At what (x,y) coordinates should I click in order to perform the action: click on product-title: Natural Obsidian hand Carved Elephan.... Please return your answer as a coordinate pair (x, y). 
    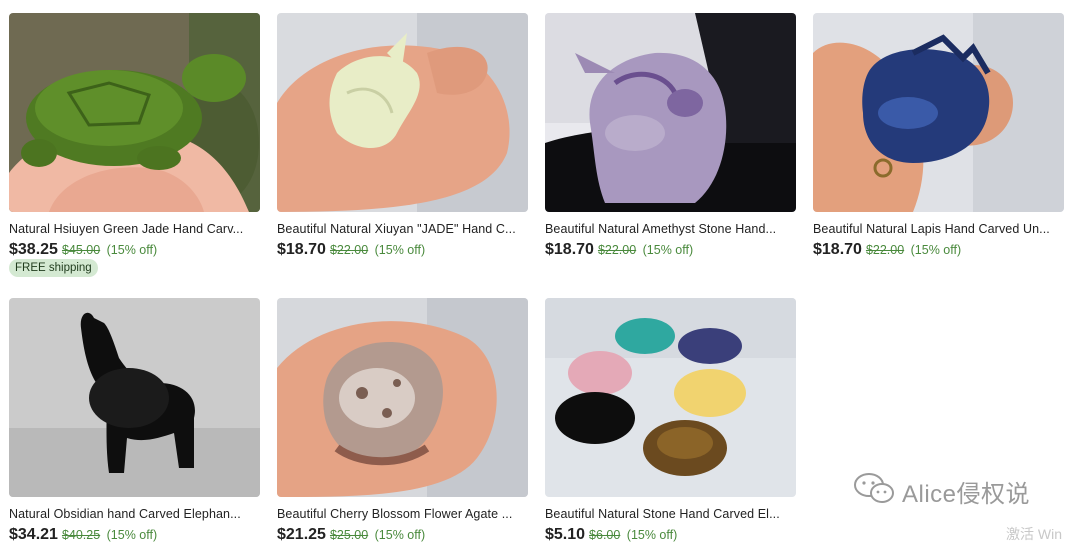
    Looking at the image, I should click on (134, 514).